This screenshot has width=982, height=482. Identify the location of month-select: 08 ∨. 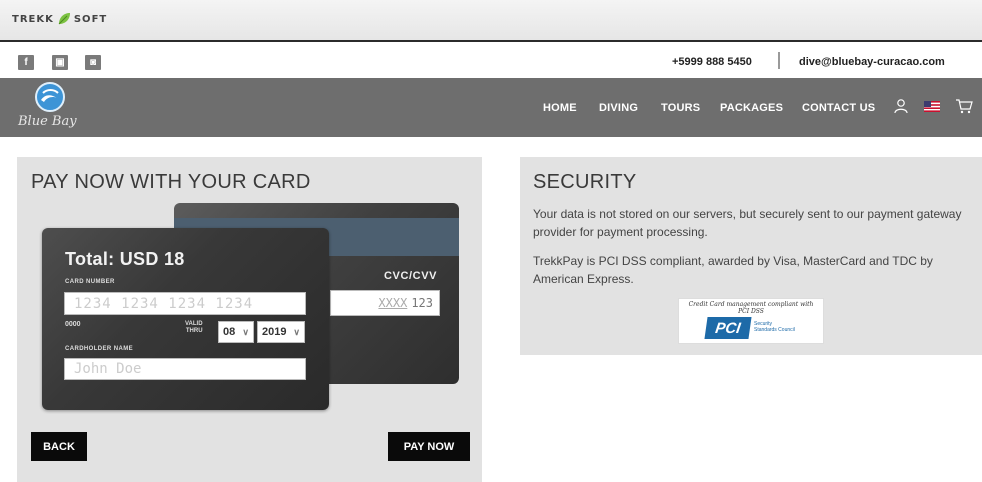
(236, 332).